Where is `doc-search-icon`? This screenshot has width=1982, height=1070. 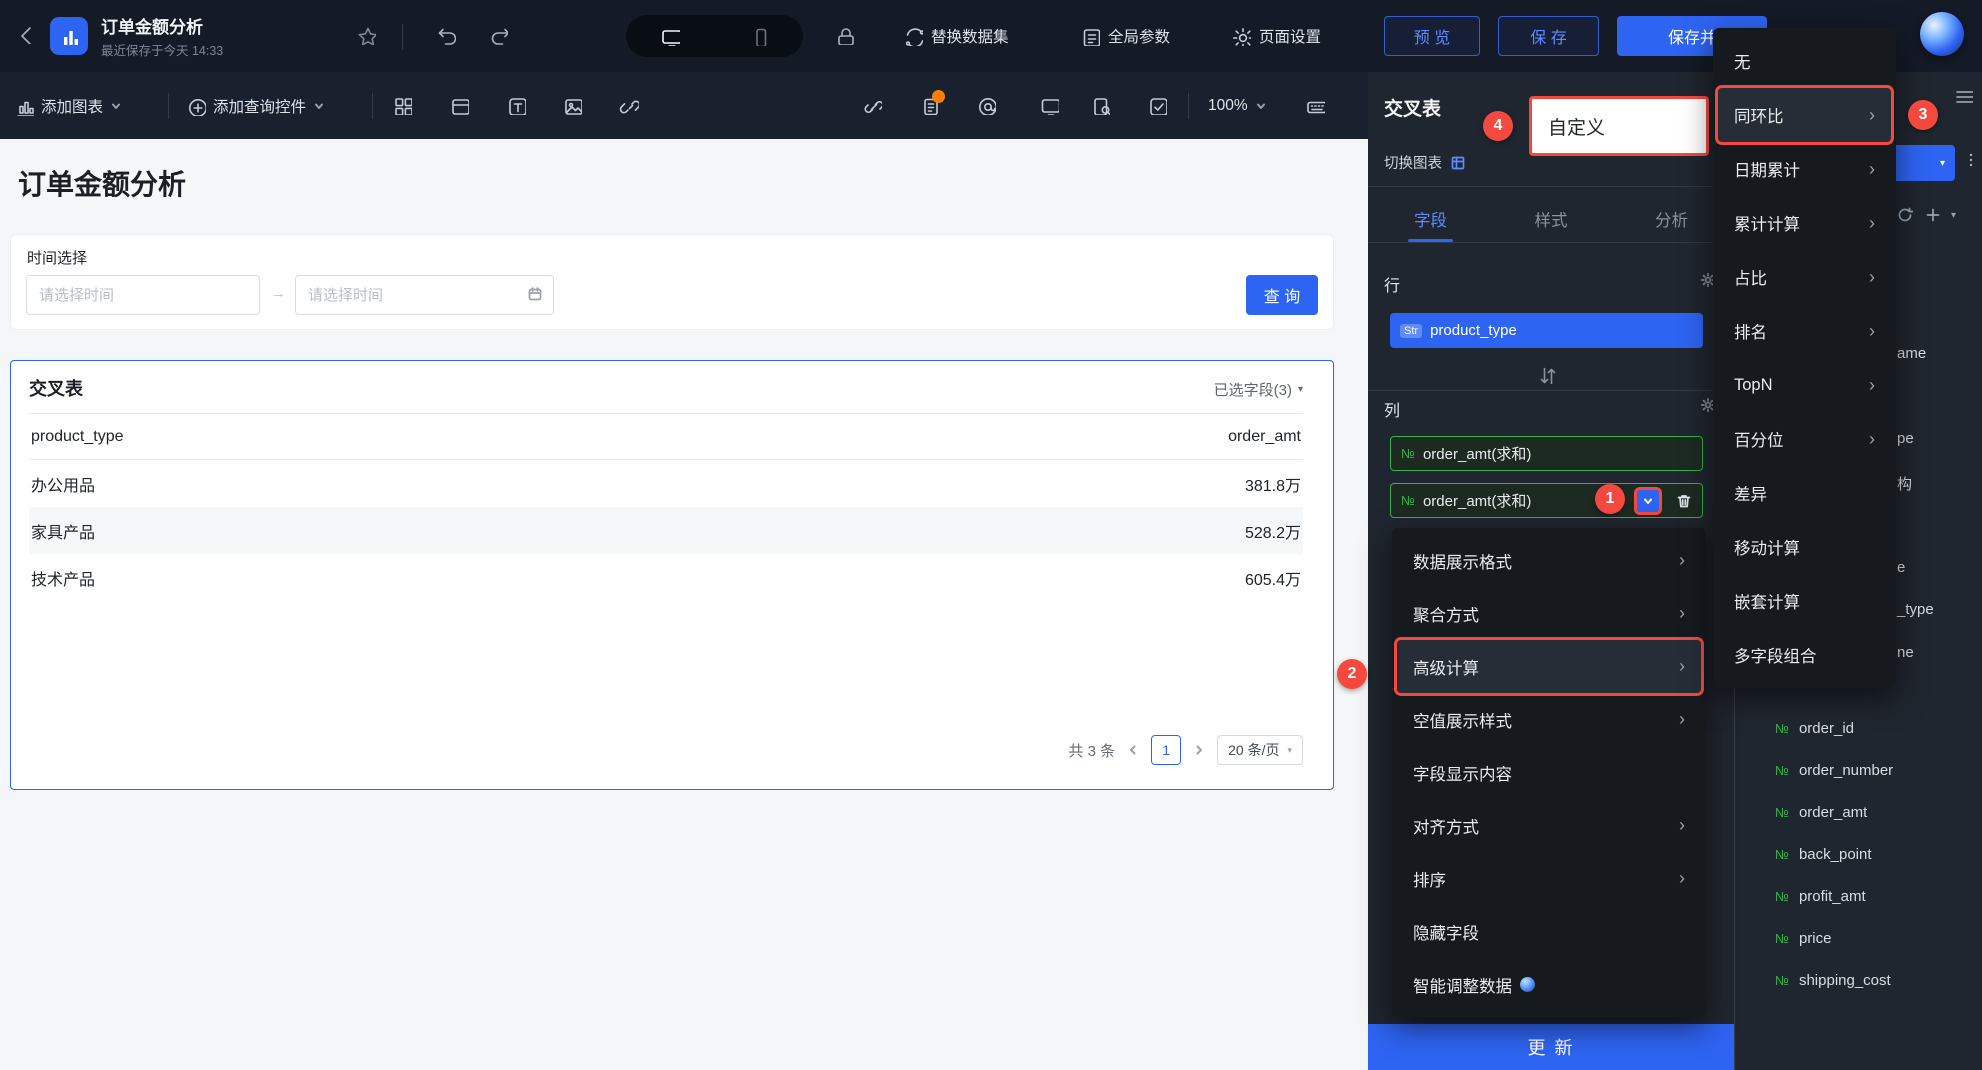
doc-search-icon is located at coordinates (1100, 105).